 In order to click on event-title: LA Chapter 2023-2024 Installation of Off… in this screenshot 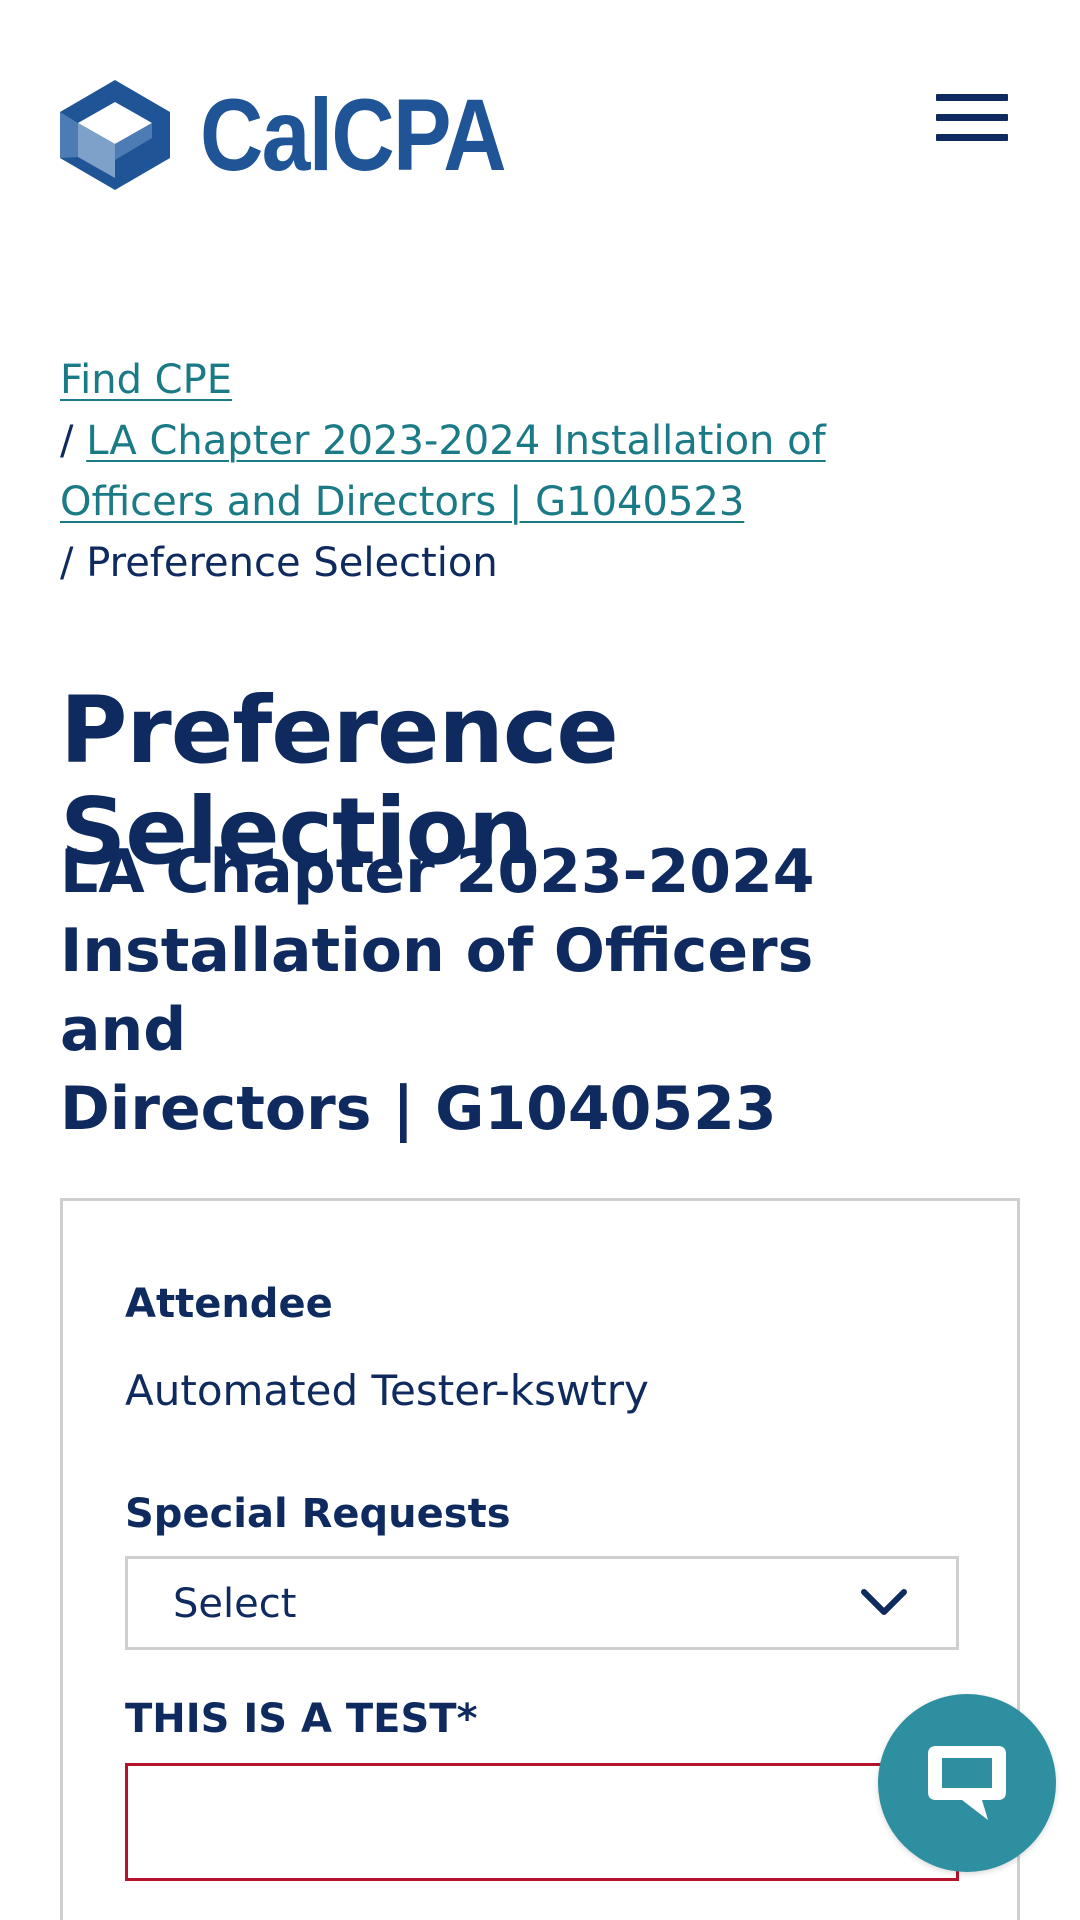, I will do `click(510, 991)`.